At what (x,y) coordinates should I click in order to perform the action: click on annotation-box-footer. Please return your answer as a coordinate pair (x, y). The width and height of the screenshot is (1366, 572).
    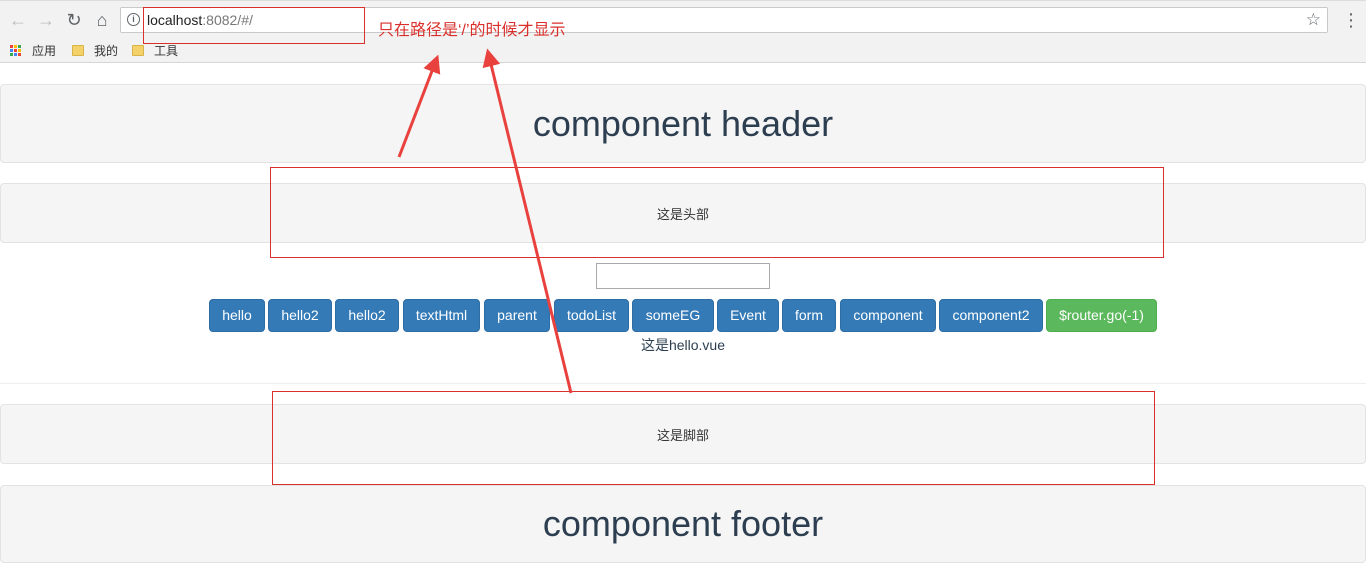
    Looking at the image, I should click on (713, 438).